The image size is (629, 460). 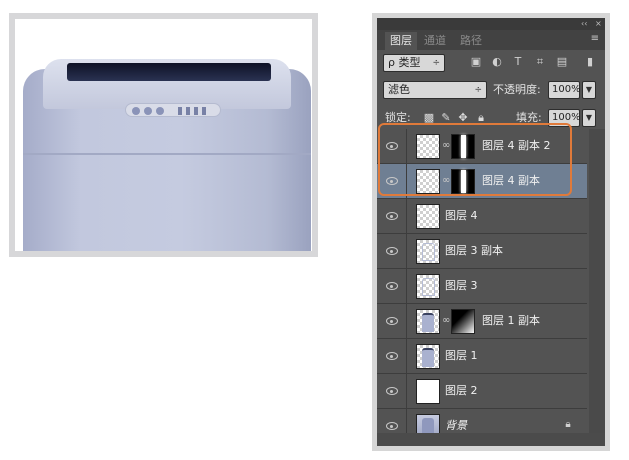 I want to click on type-filter-icon: T, so click(x=518, y=62).